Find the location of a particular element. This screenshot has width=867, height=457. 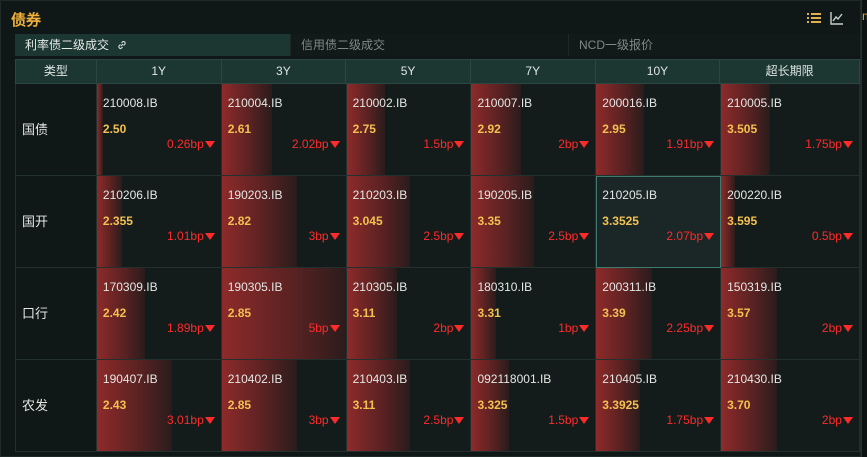

bond-code: 190305.IB is located at coordinates (255, 287).